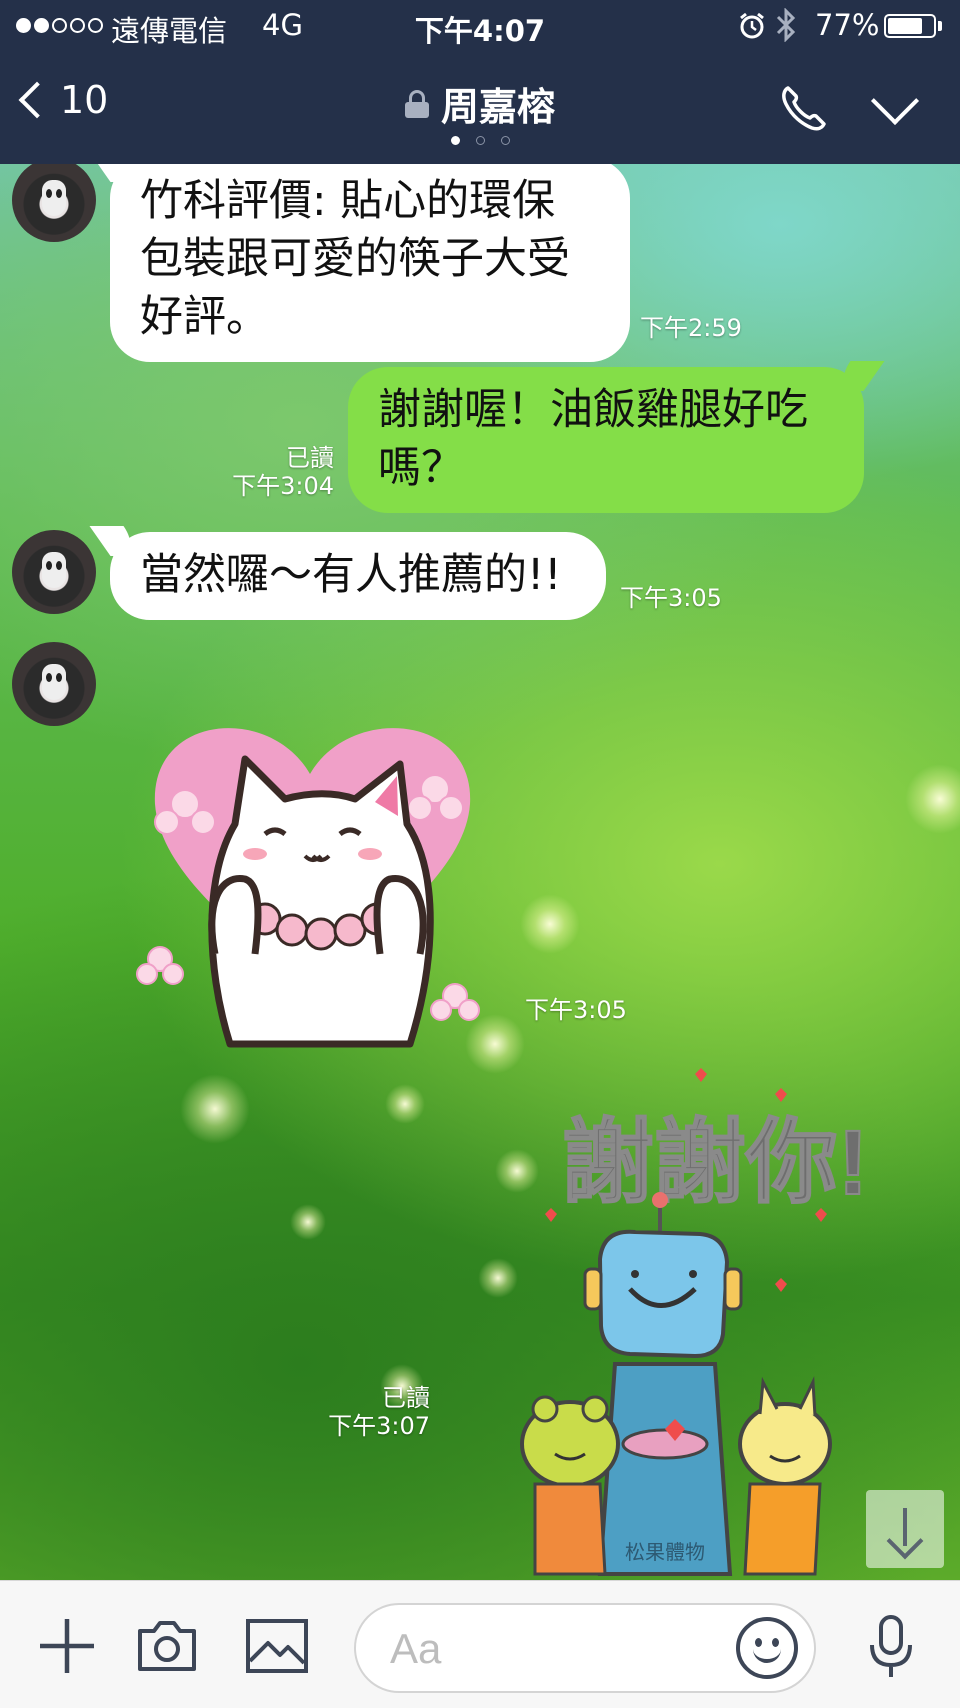 This screenshot has height=1708, width=960. Describe the element at coordinates (283, 486) in the screenshot. I see `message-time: 下午3:04` at that location.